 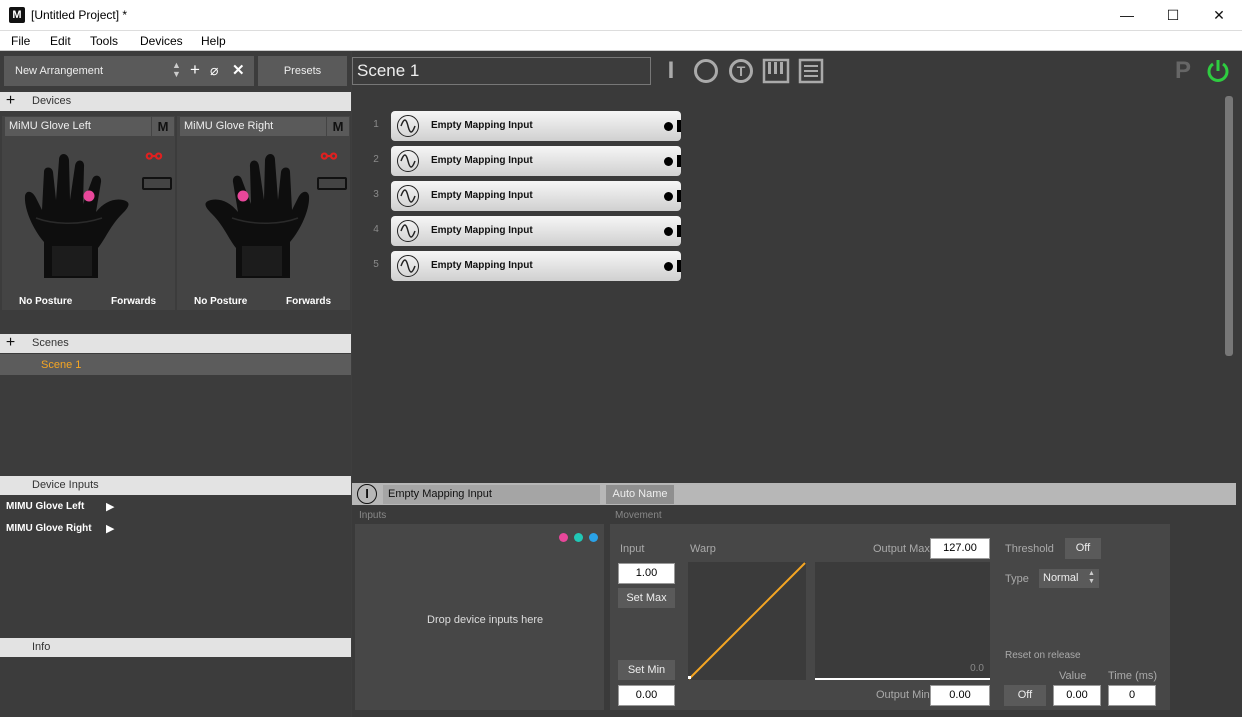 I want to click on mapping-input-row: 4 Empty Mapping Input, so click(x=529, y=231).